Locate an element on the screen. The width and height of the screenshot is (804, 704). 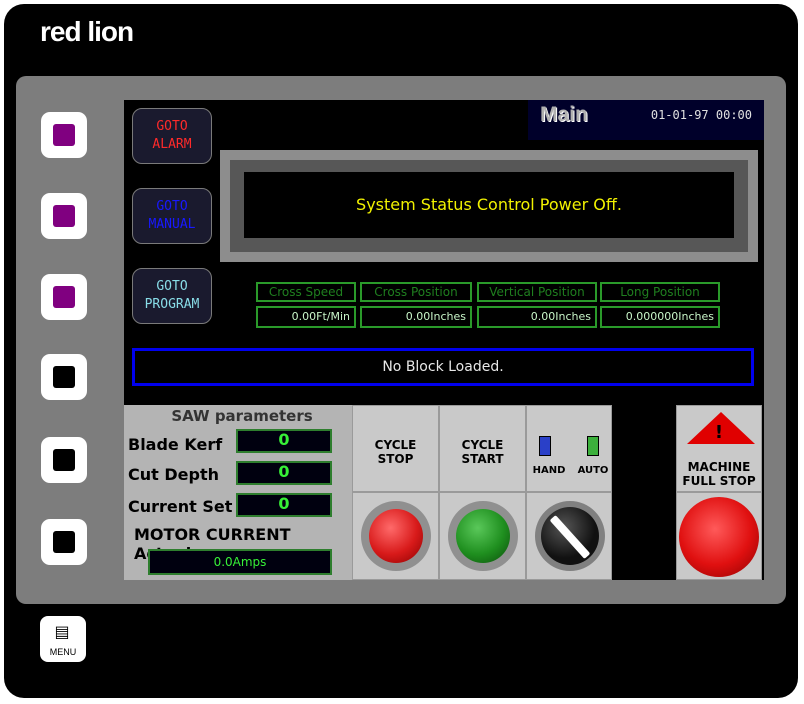
goto-alarm-line1: GOTO is located at coordinates (172, 126).